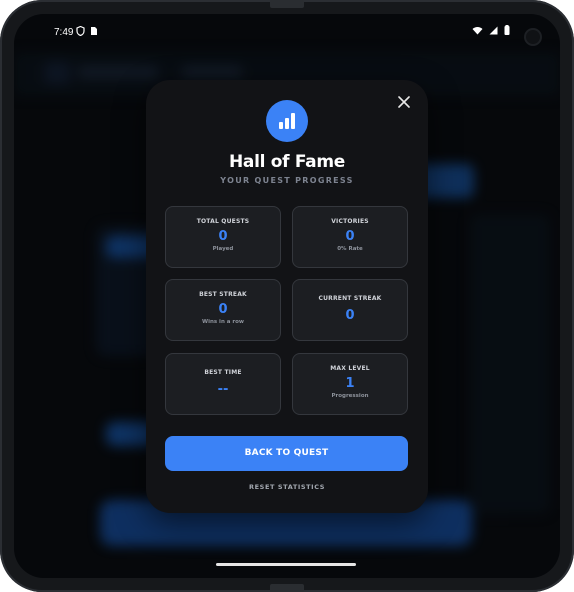 This screenshot has width=574, height=592. What do you see at coordinates (287, 487) in the screenshot?
I see `reset-statistics-button: RESET STATISTICS` at bounding box center [287, 487].